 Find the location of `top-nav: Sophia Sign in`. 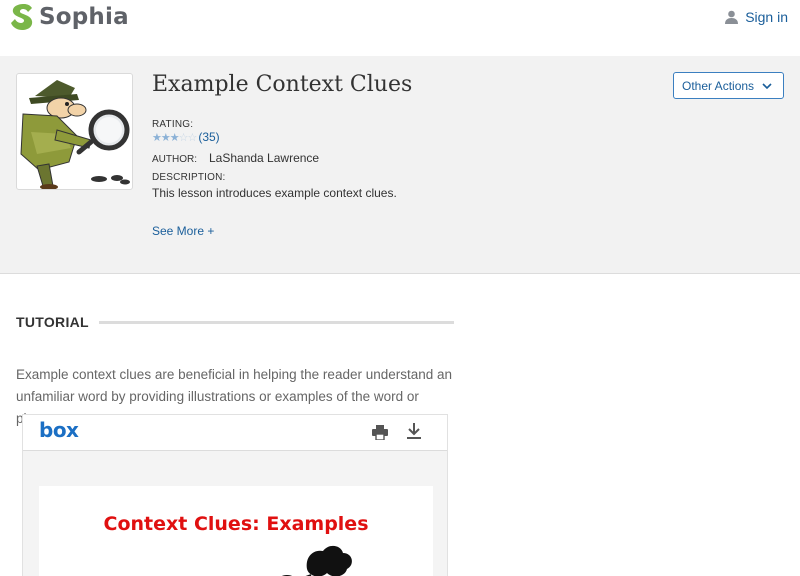

top-nav: Sophia Sign in is located at coordinates (400, 28).